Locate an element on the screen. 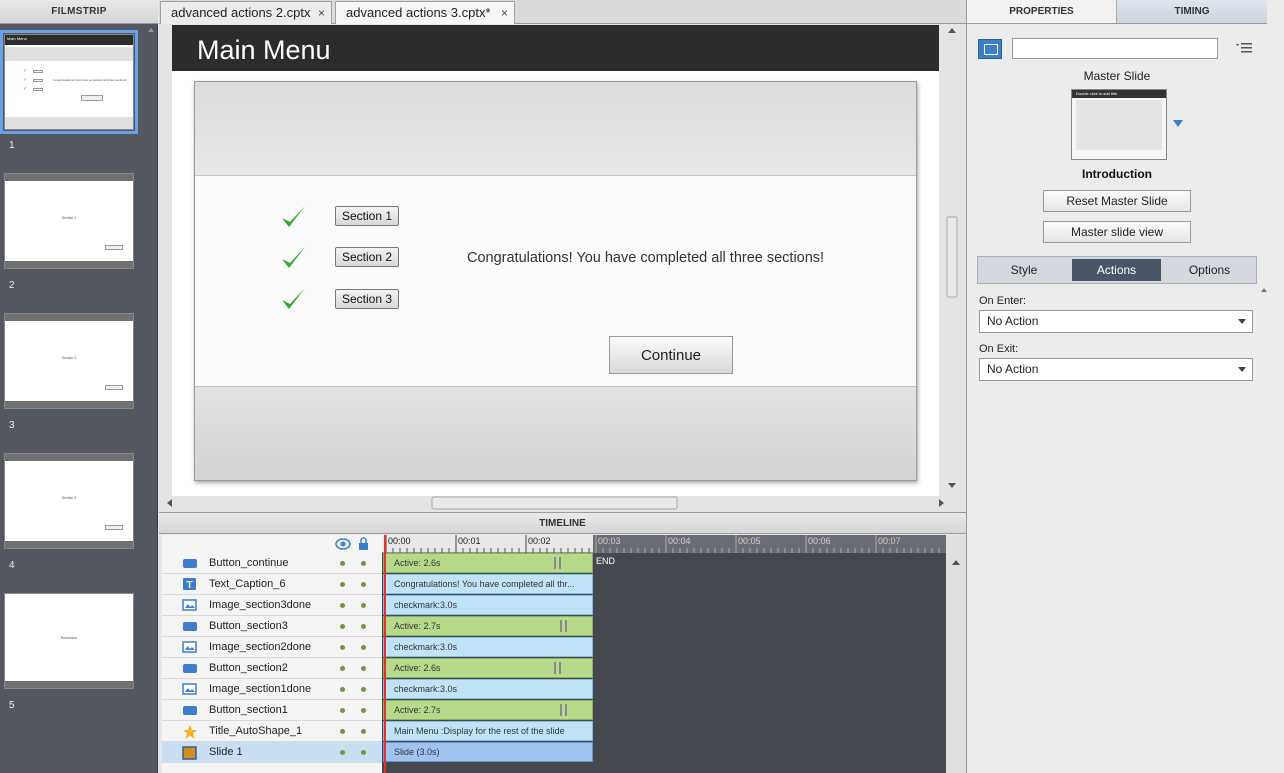 This screenshot has height=773, width=1284. on-enter-select: No Action is located at coordinates (1116, 321).